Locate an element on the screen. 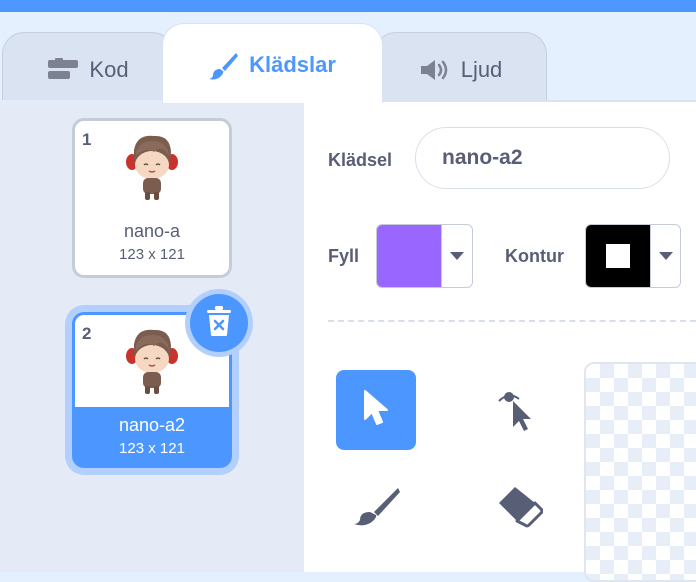  costume-thumbnail is located at coordinates (152, 167).